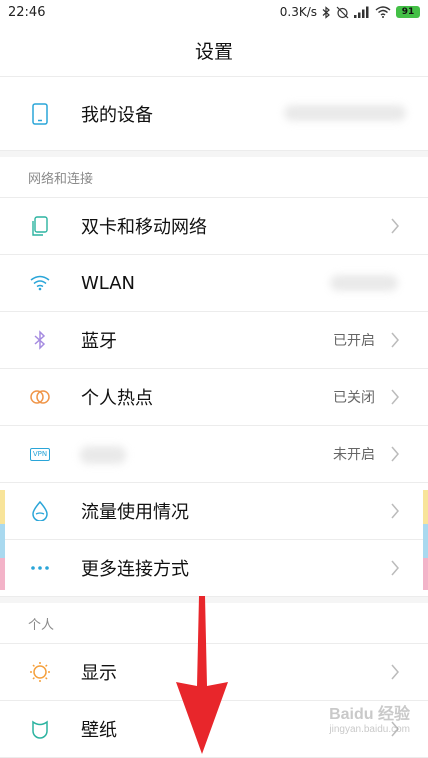  What do you see at coordinates (117, 398) in the screenshot?
I see `row-label: 个人热点` at bounding box center [117, 398].